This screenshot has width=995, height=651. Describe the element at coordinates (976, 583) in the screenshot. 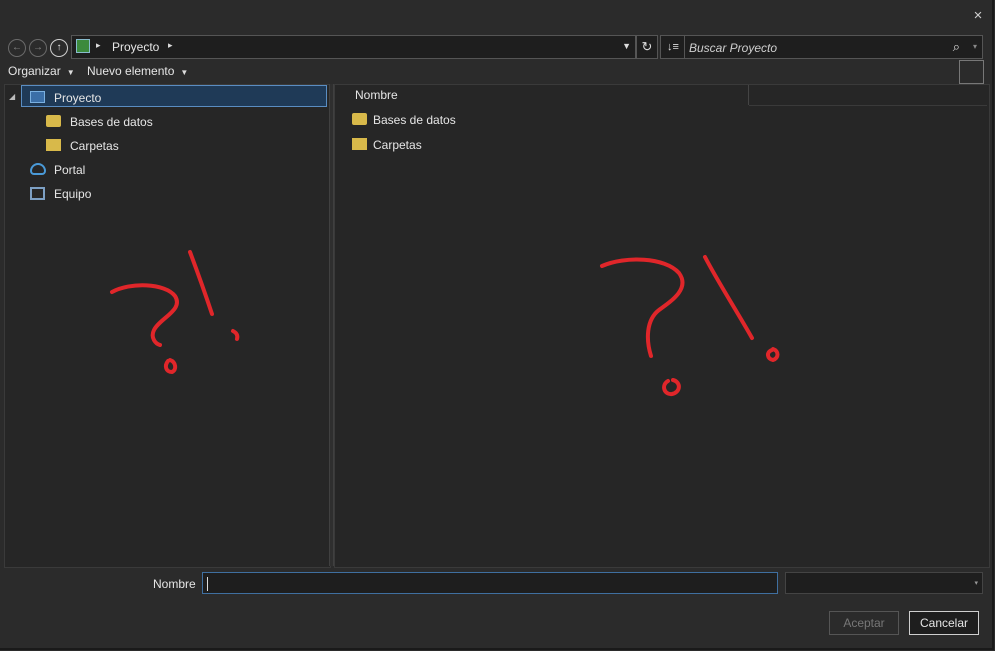

I see `chevron-down-icon: ▾` at that location.